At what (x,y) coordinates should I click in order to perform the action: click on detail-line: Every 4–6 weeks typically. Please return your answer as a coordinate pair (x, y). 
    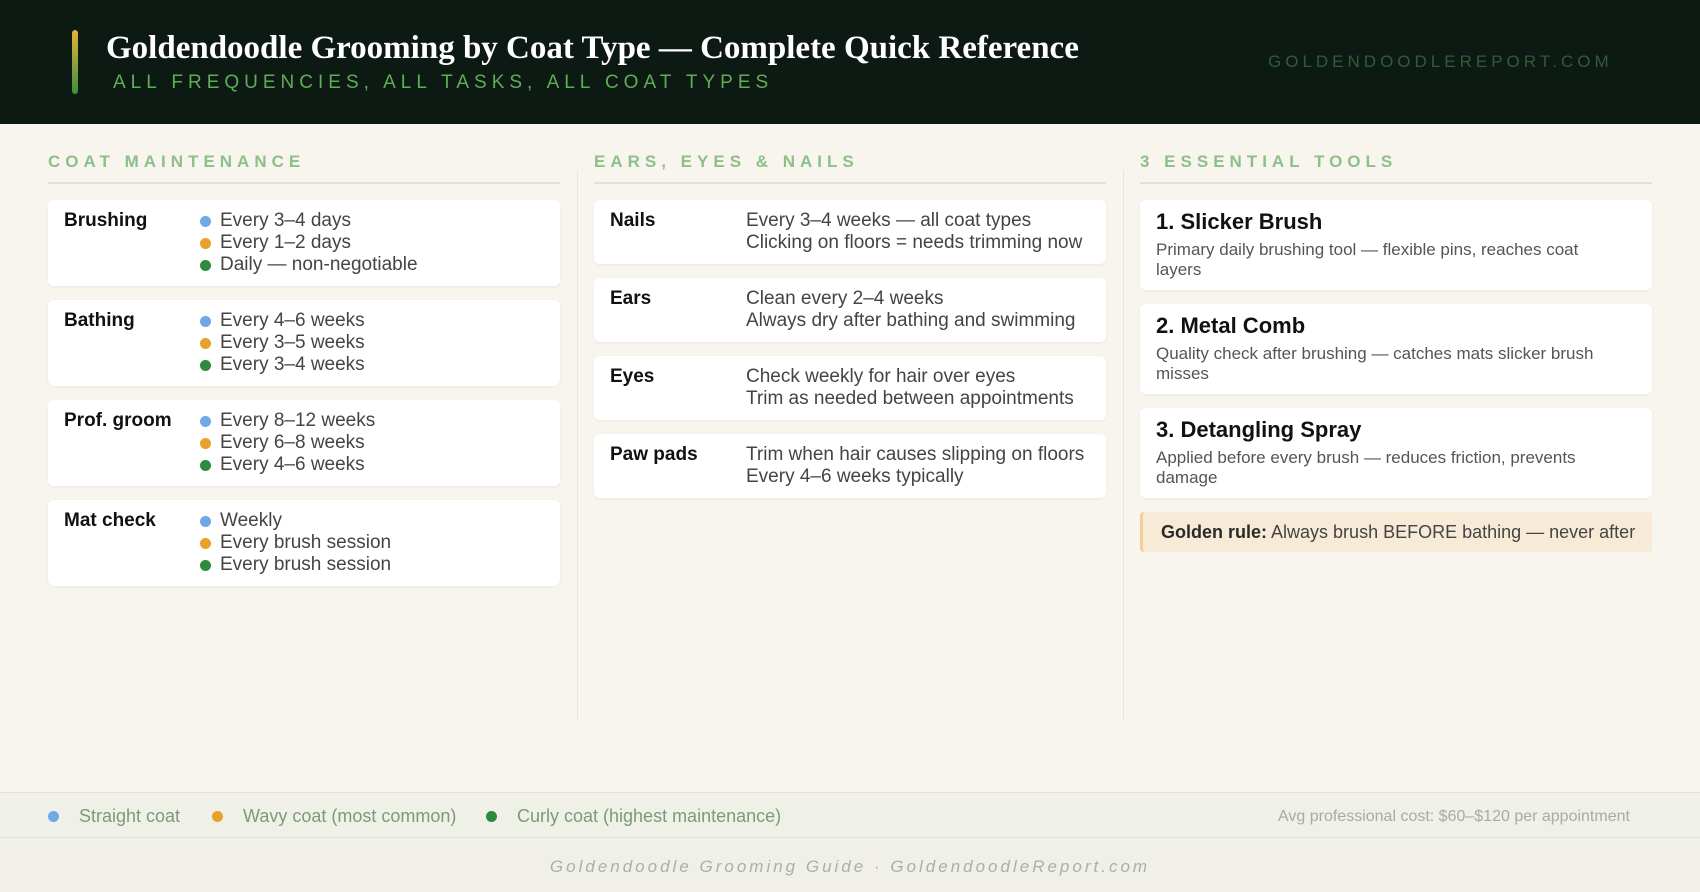
    Looking at the image, I should click on (855, 476).